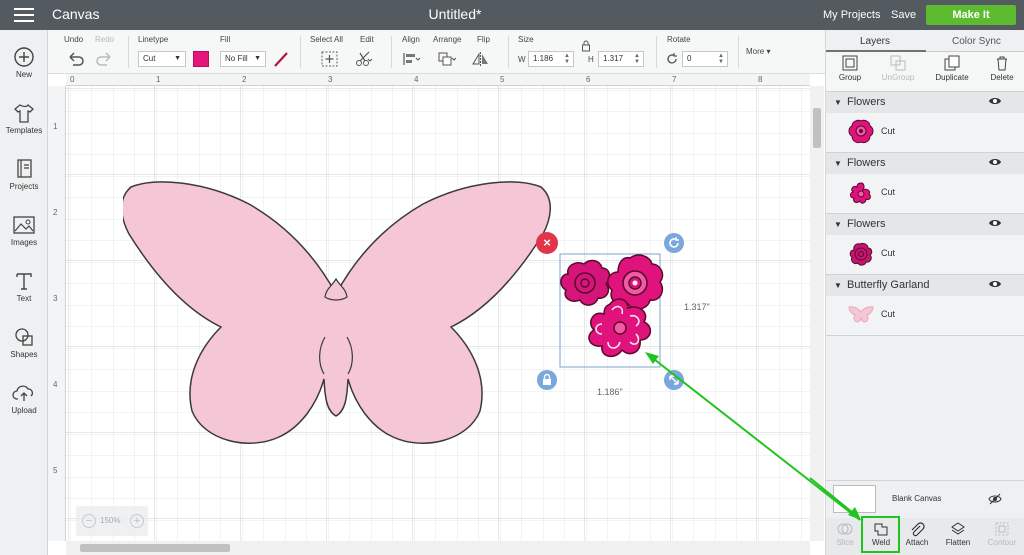 The width and height of the screenshot is (1024, 555). What do you see at coordinates (481, 59) in the screenshot?
I see `flip-icon` at bounding box center [481, 59].